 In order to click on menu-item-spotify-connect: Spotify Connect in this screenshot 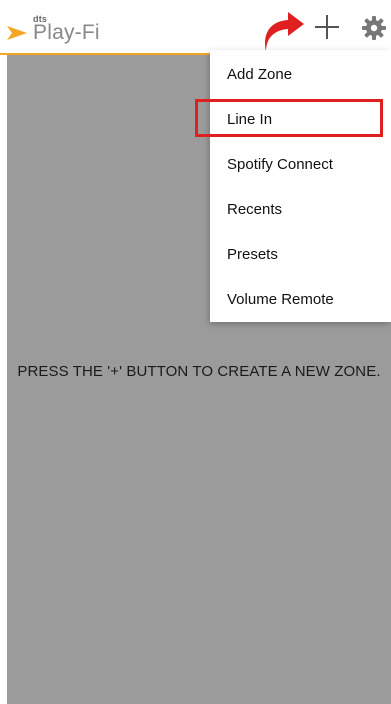, I will do `click(300, 164)`.